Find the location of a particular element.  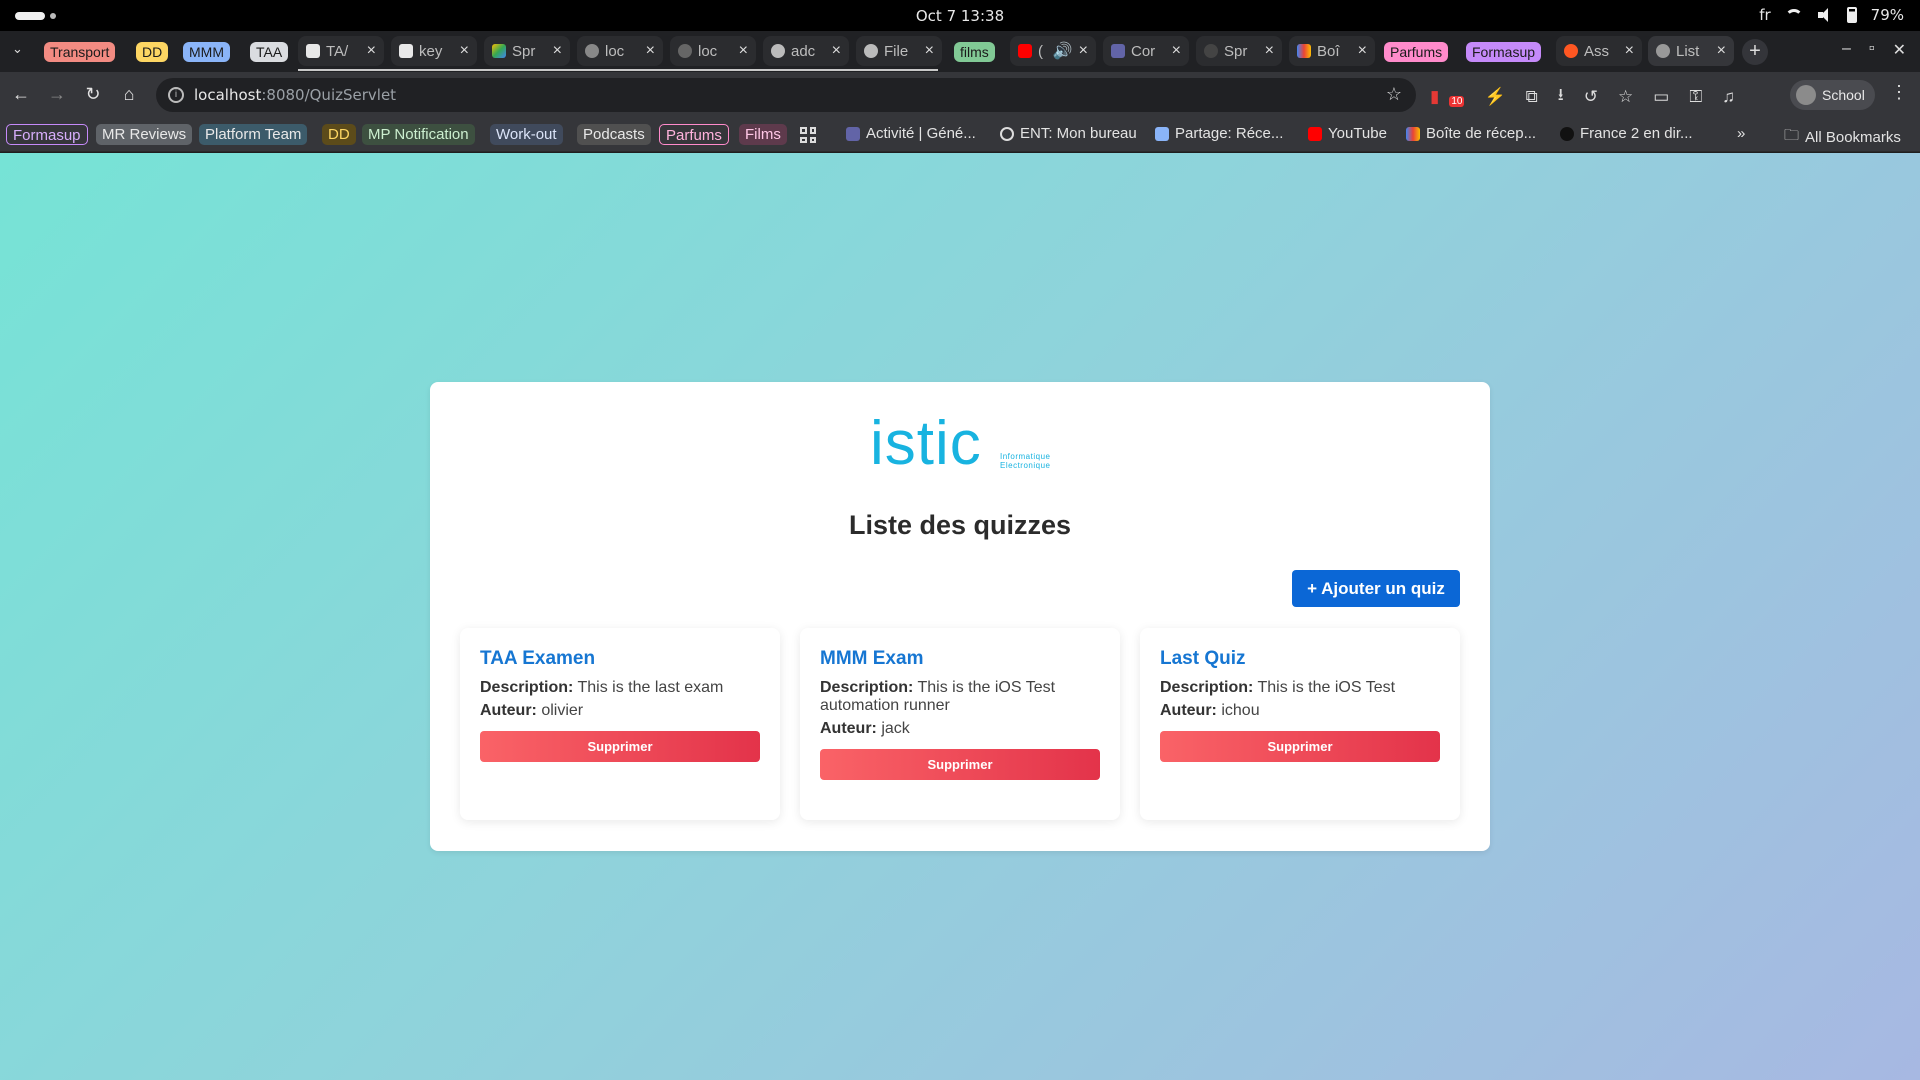

tab-group-transport: Transport is located at coordinates (80, 52).